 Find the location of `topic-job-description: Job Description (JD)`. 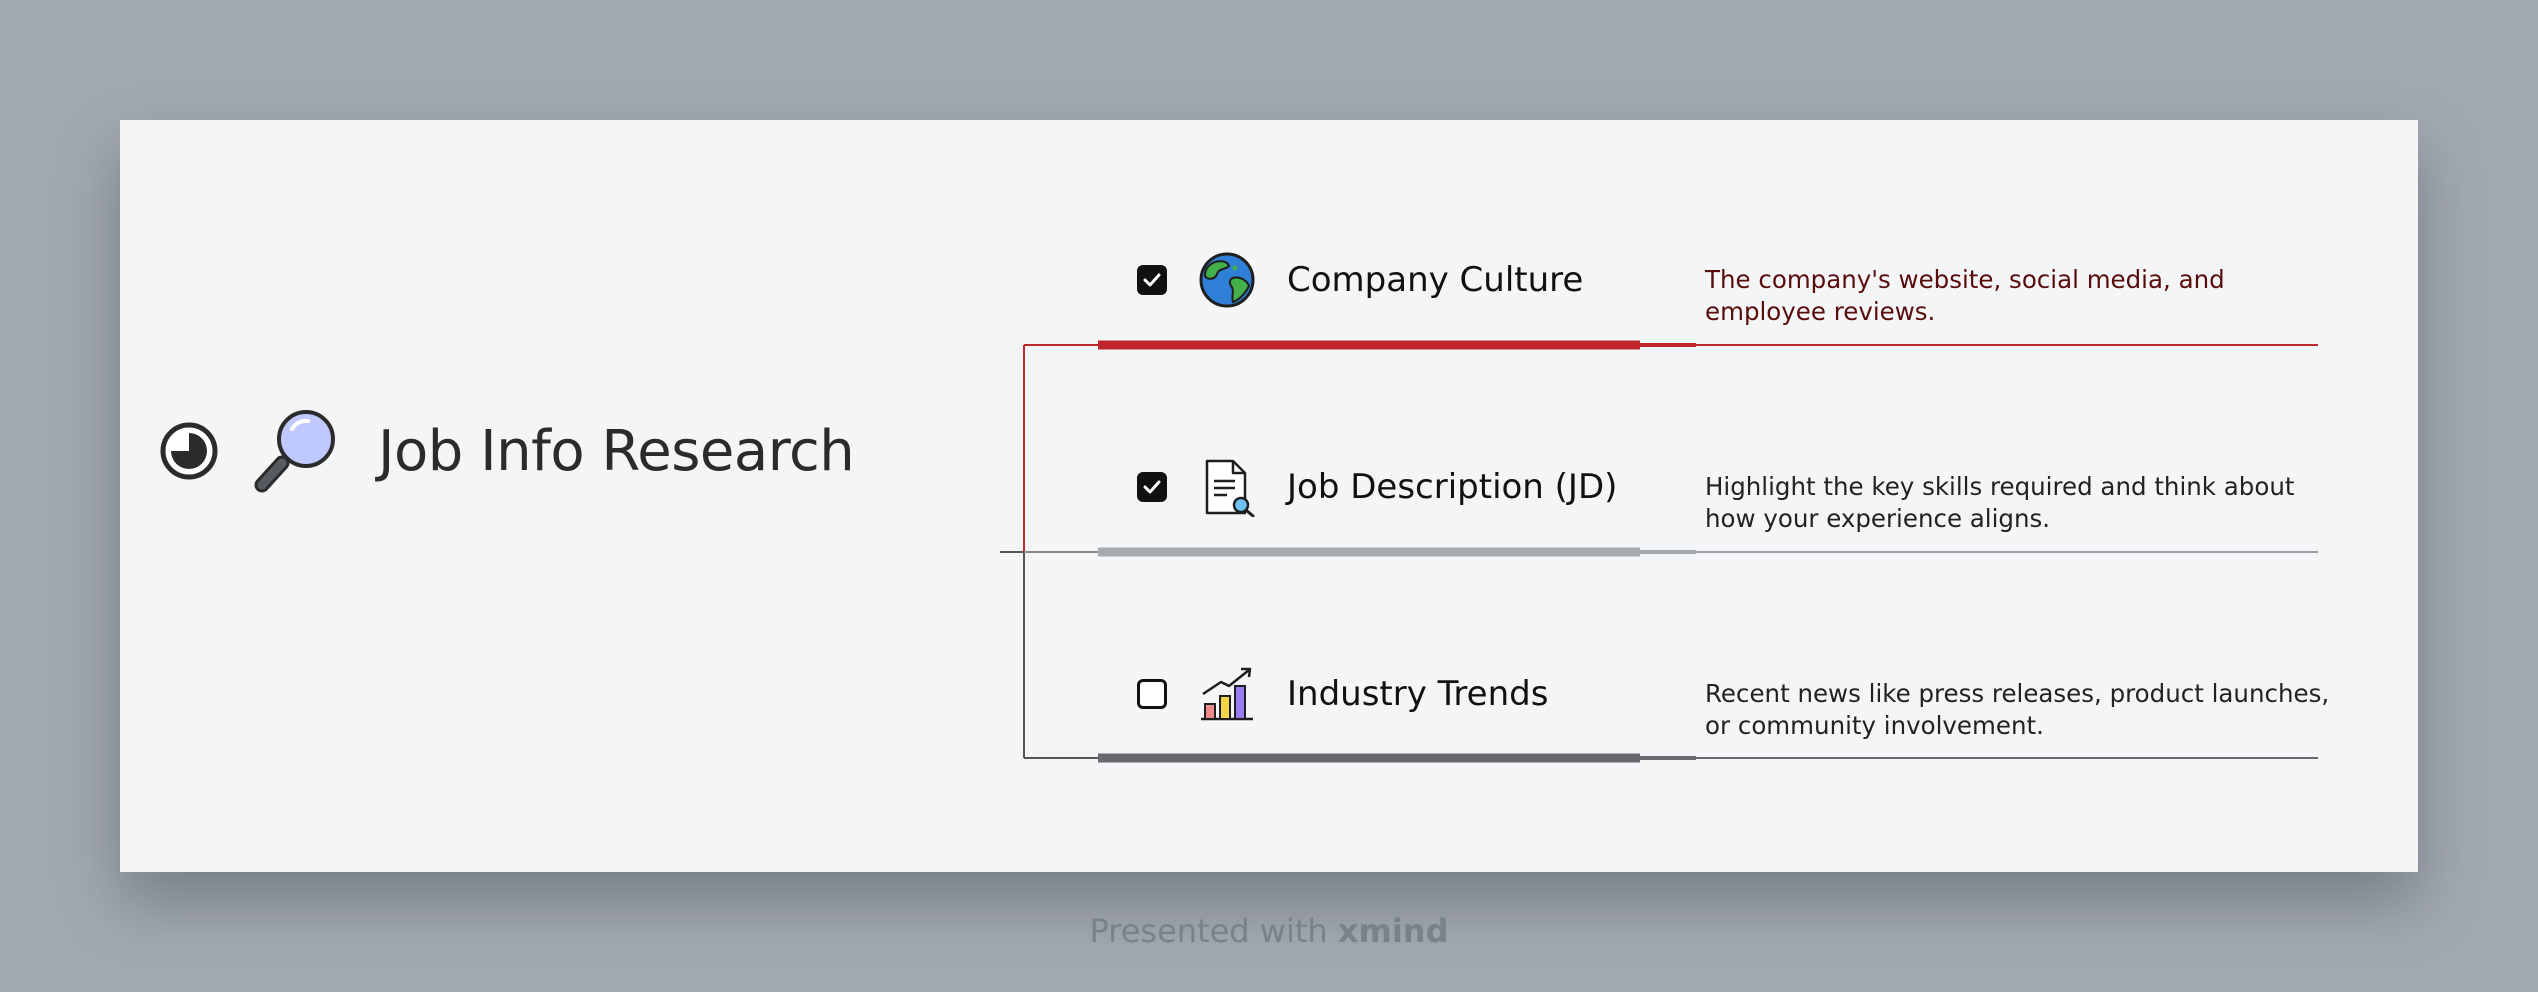

topic-job-description: Job Description (JD) is located at coordinates (1377, 487).